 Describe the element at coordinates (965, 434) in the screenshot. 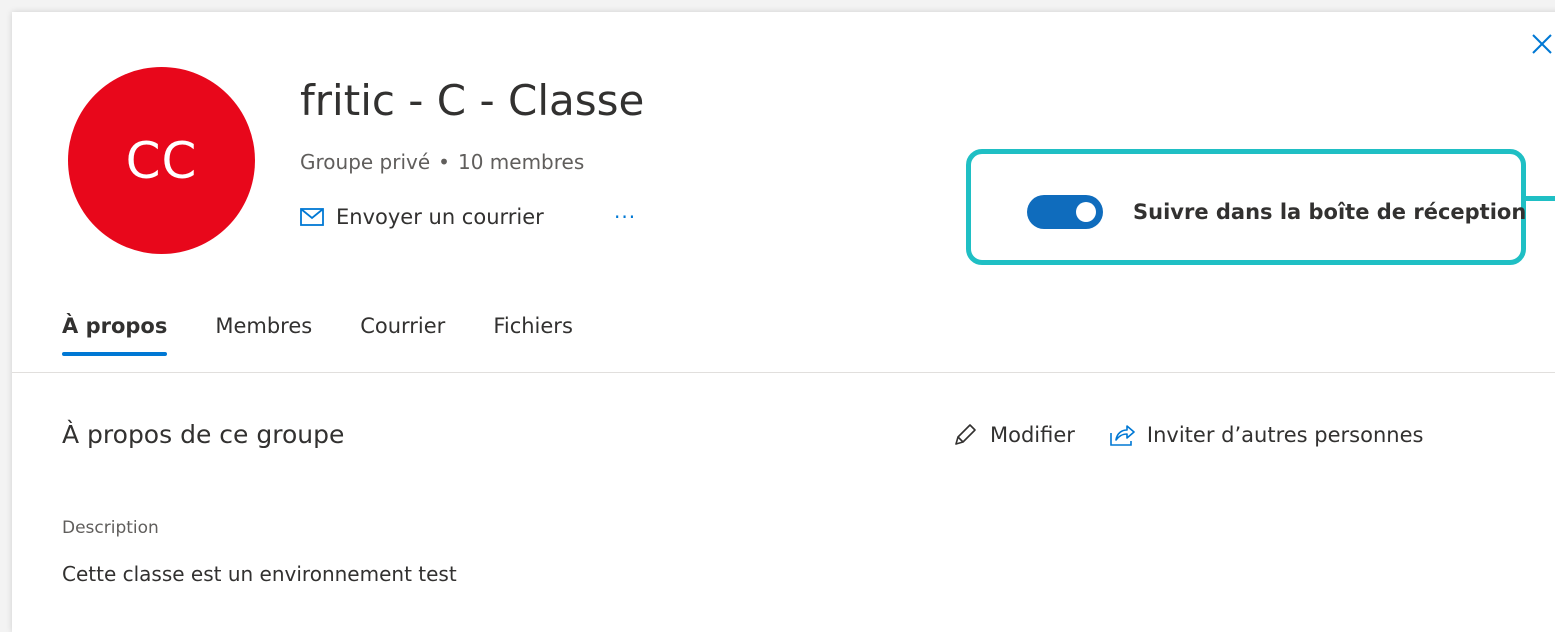

I see `pencil-icon` at that location.